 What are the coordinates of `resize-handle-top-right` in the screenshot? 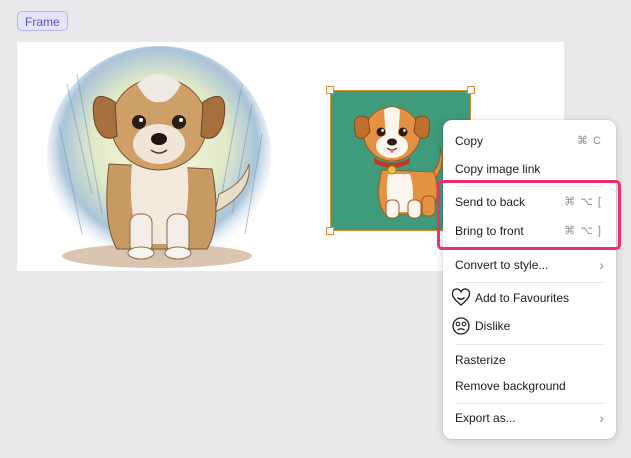 It's located at (471, 90).